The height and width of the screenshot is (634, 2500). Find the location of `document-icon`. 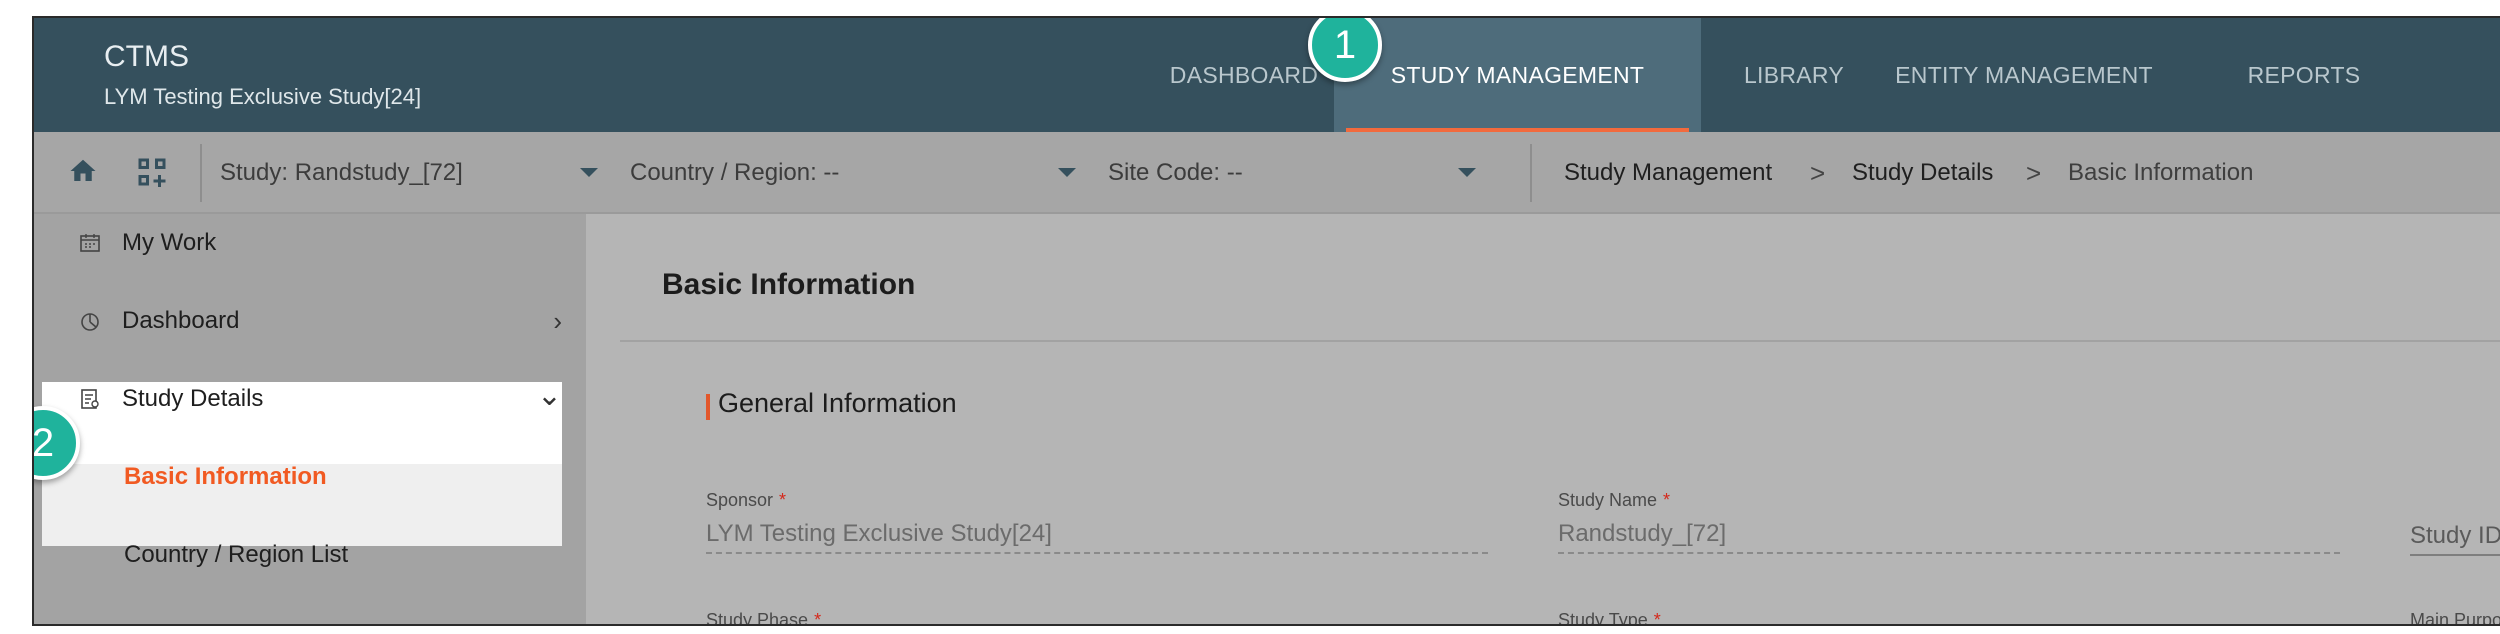

document-icon is located at coordinates (90, 399).